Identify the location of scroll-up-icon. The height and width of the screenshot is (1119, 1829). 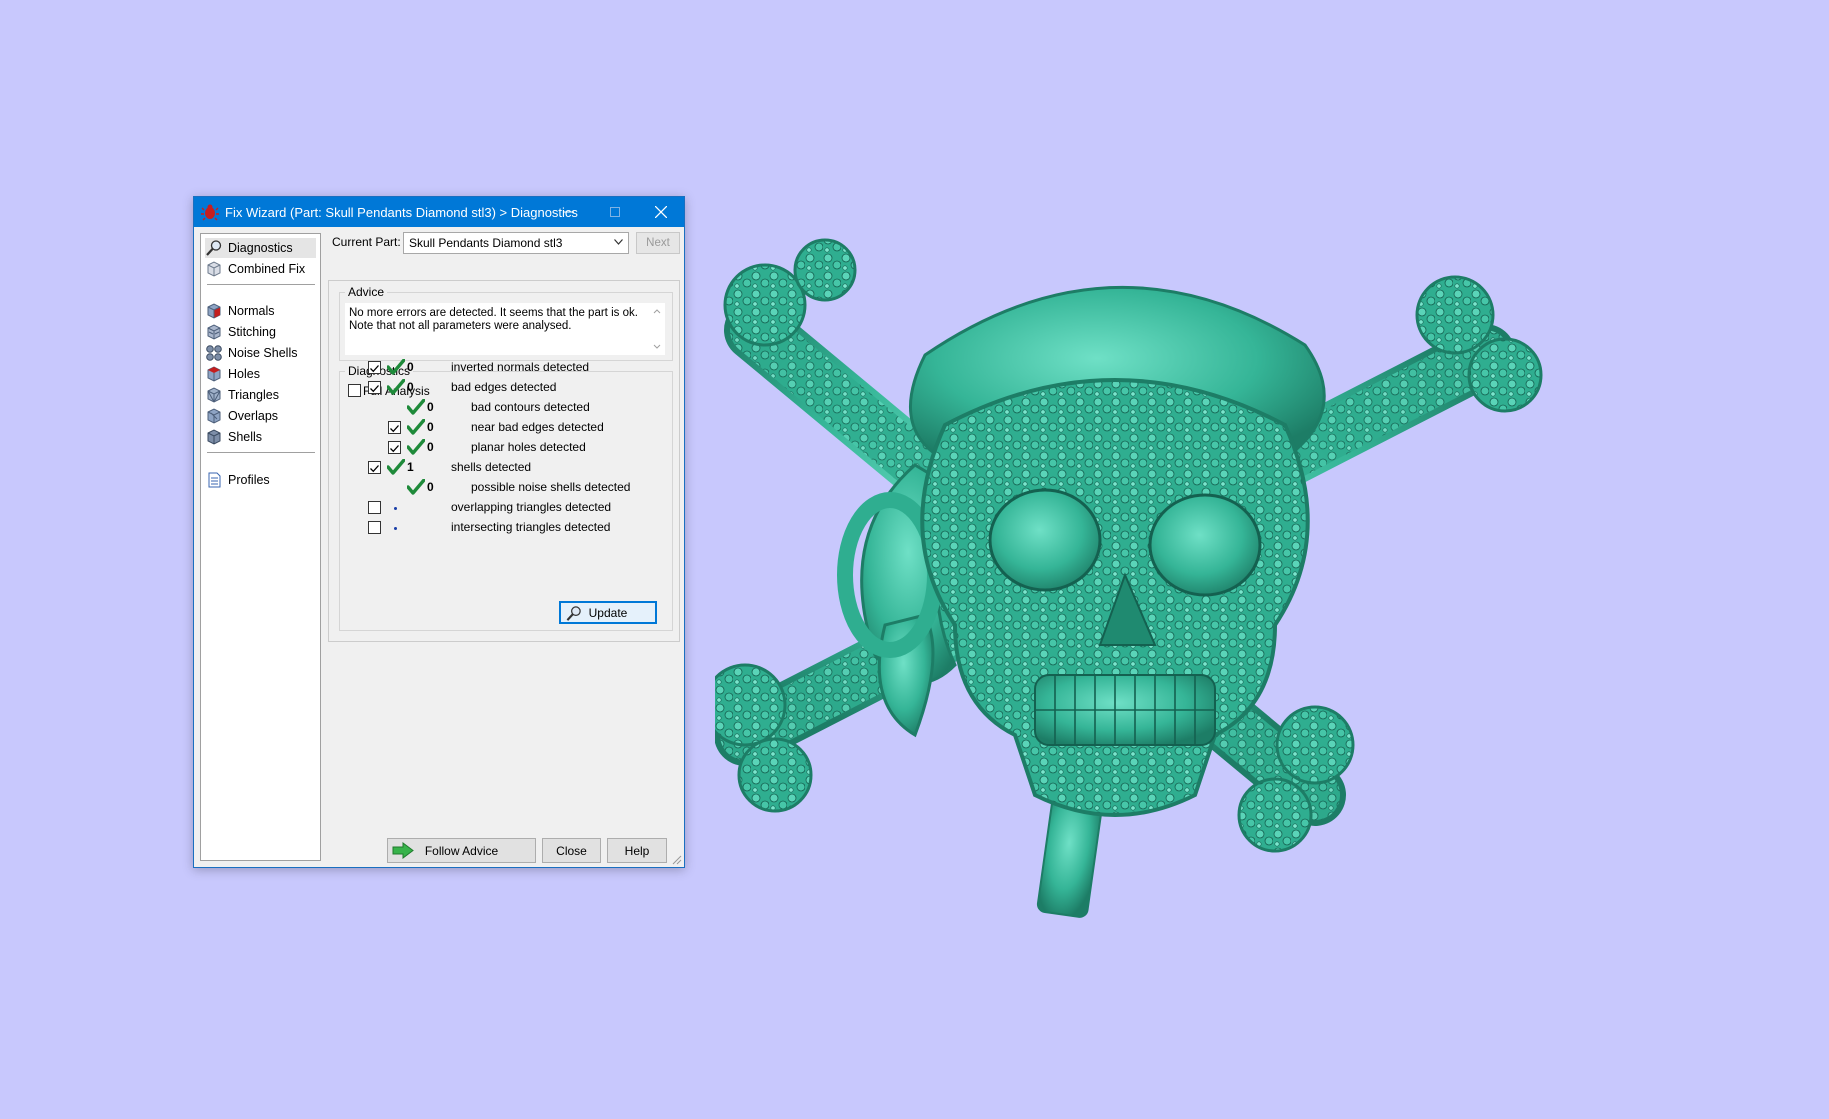
(657, 329).